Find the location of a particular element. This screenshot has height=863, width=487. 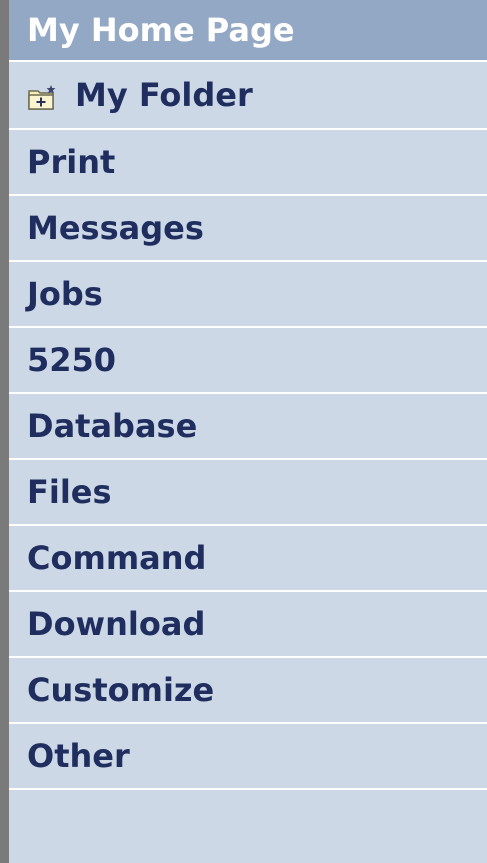

menu-item-other: Other is located at coordinates (248, 757).